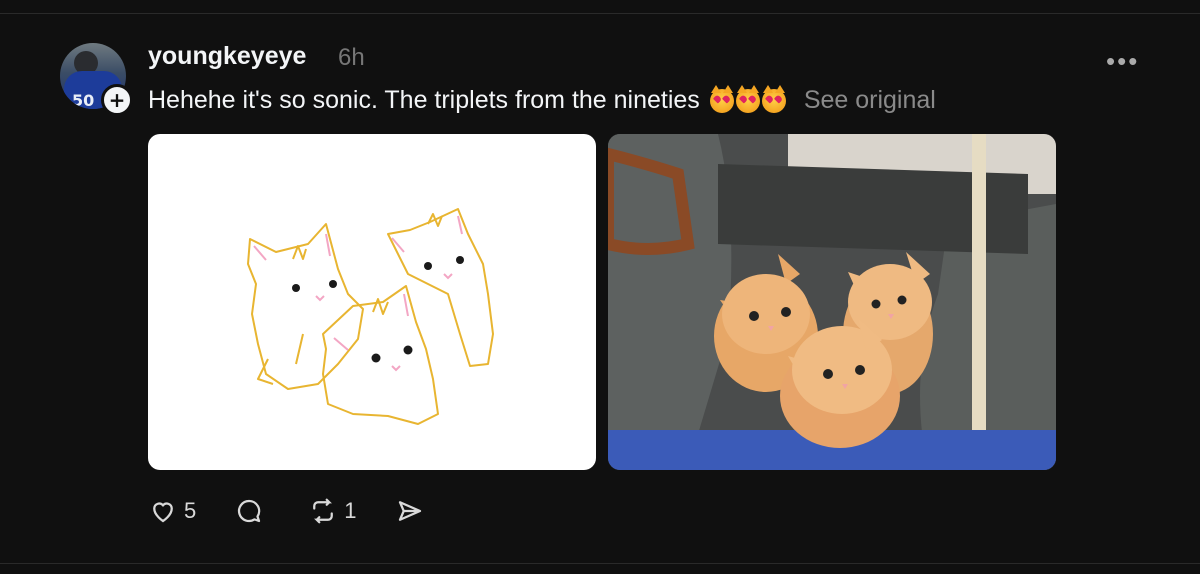 This screenshot has width=1200, height=574. I want to click on comment-icon, so click(249, 511).